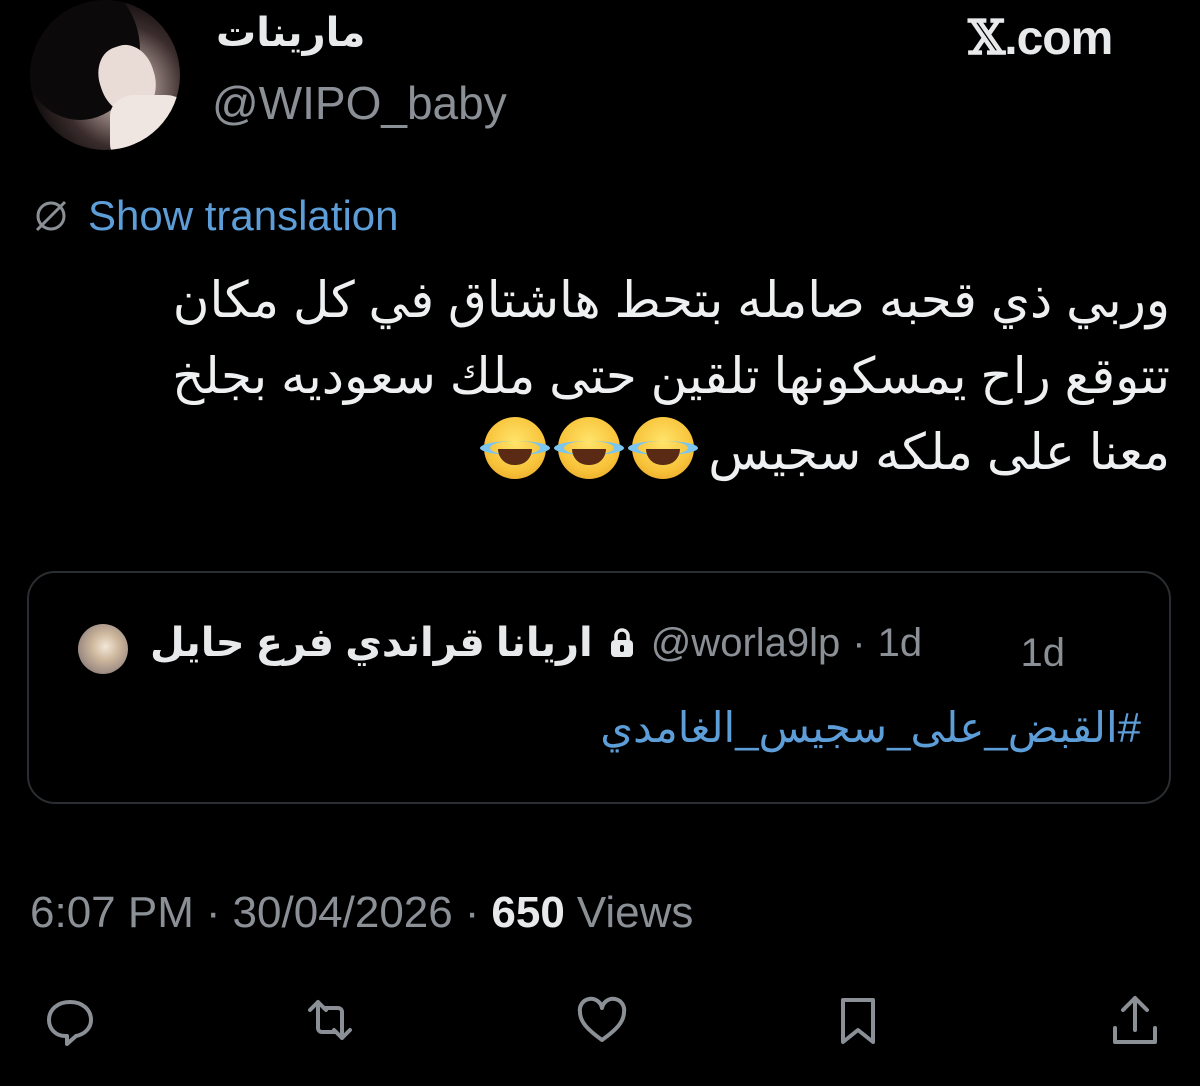  I want to click on tweet-time: 6:07 PM, so click(112, 912).